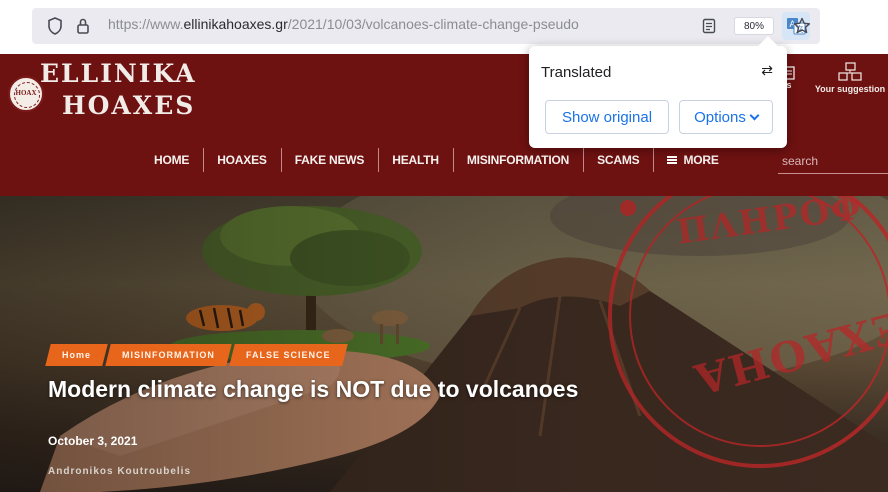  I want to click on swap-language-icon: ⇄, so click(767, 70).